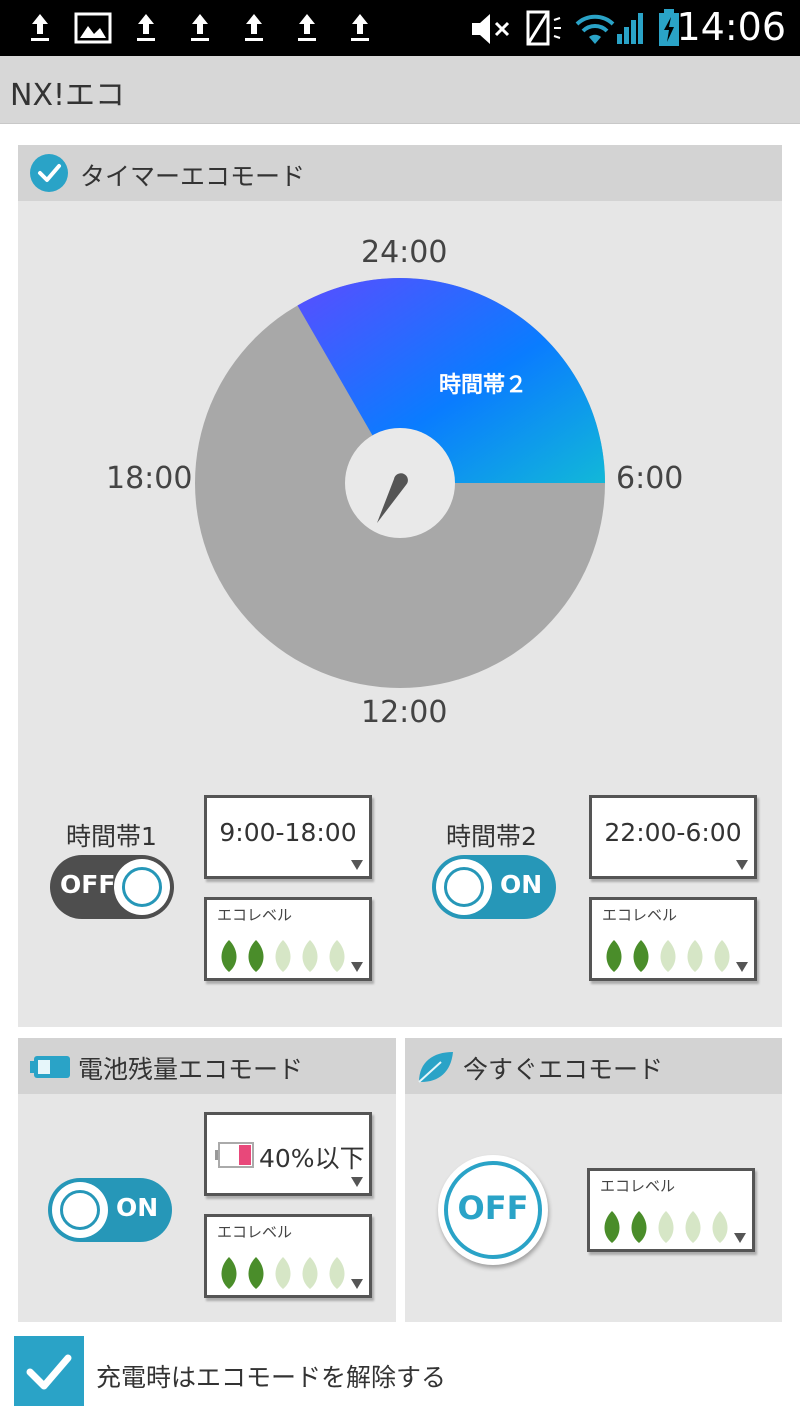 Image resolution: width=800 pixels, height=1422 pixels. What do you see at coordinates (288, 832) in the screenshot?
I see `time-band-1-range: 9:00-18:00` at bounding box center [288, 832].